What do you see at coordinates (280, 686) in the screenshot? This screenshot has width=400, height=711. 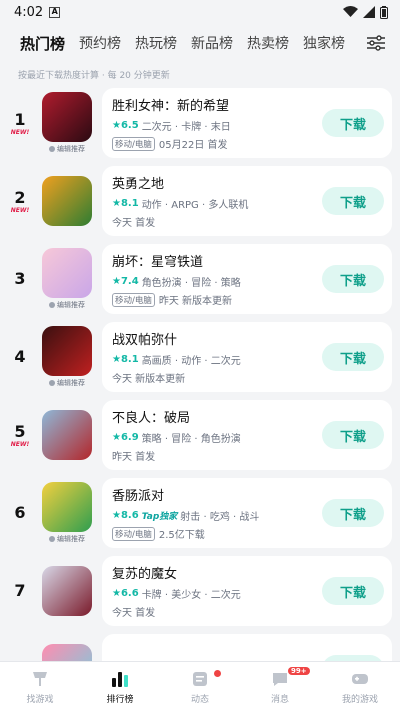 I see `nav-item-message: 消息 99+` at bounding box center [280, 686].